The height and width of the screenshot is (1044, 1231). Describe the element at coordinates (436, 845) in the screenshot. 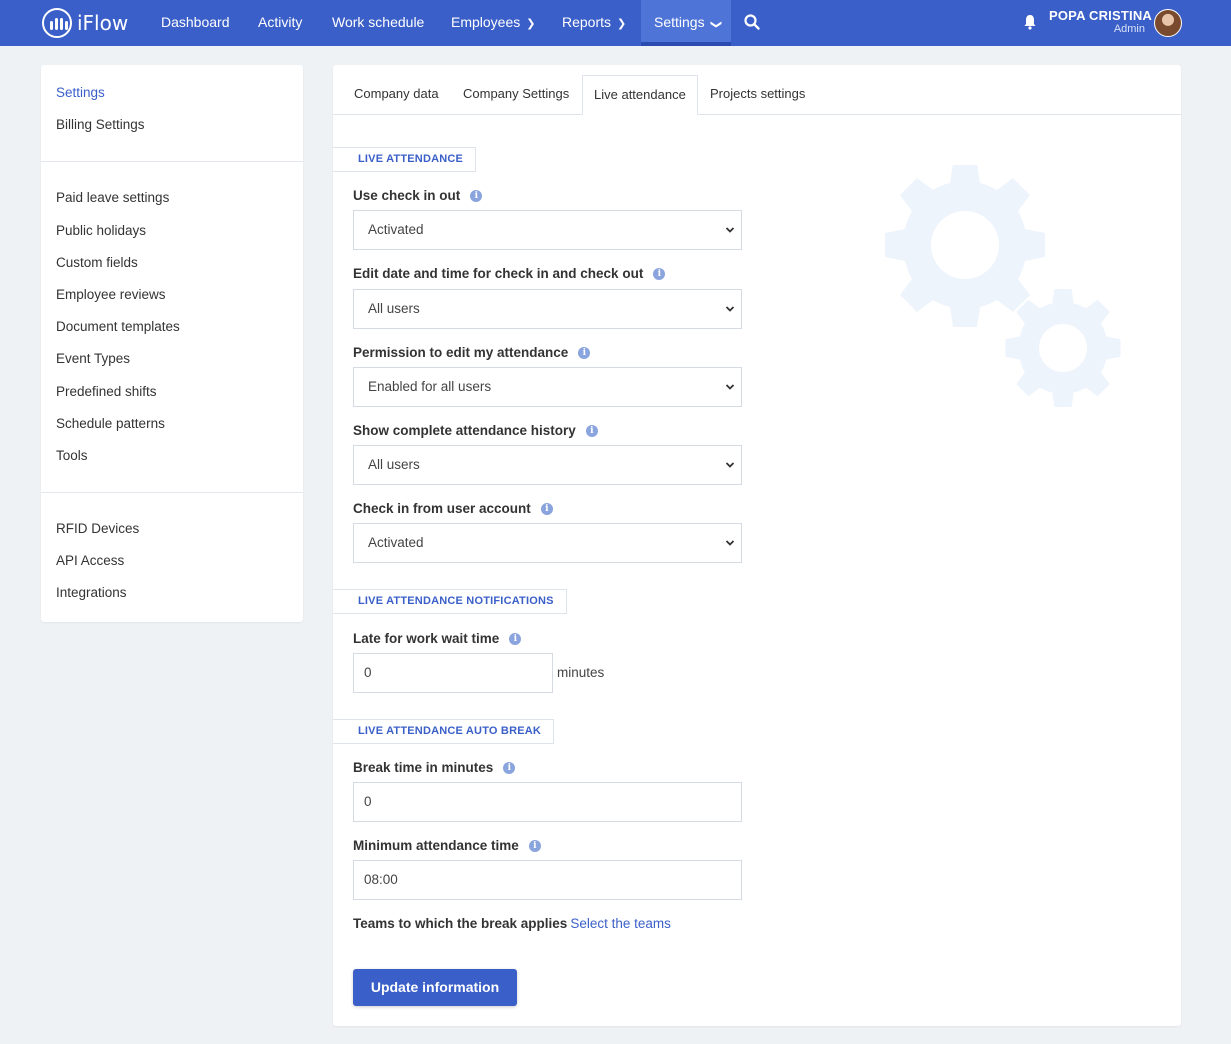

I see `min-attendance-label: Minimum attendance time` at that location.